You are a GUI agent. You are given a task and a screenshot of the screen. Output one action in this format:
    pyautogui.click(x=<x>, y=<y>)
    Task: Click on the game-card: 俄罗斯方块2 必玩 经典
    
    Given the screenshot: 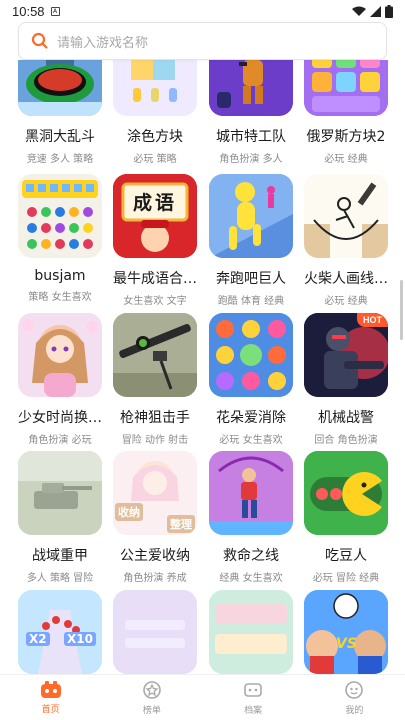 What is the action you would take?
    pyautogui.click(x=346, y=112)
    